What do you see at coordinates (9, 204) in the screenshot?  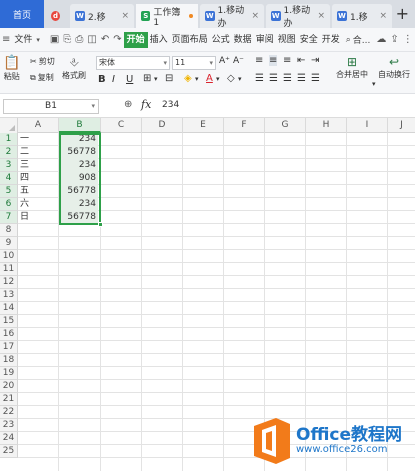 I see `row-header: 6` at bounding box center [9, 204].